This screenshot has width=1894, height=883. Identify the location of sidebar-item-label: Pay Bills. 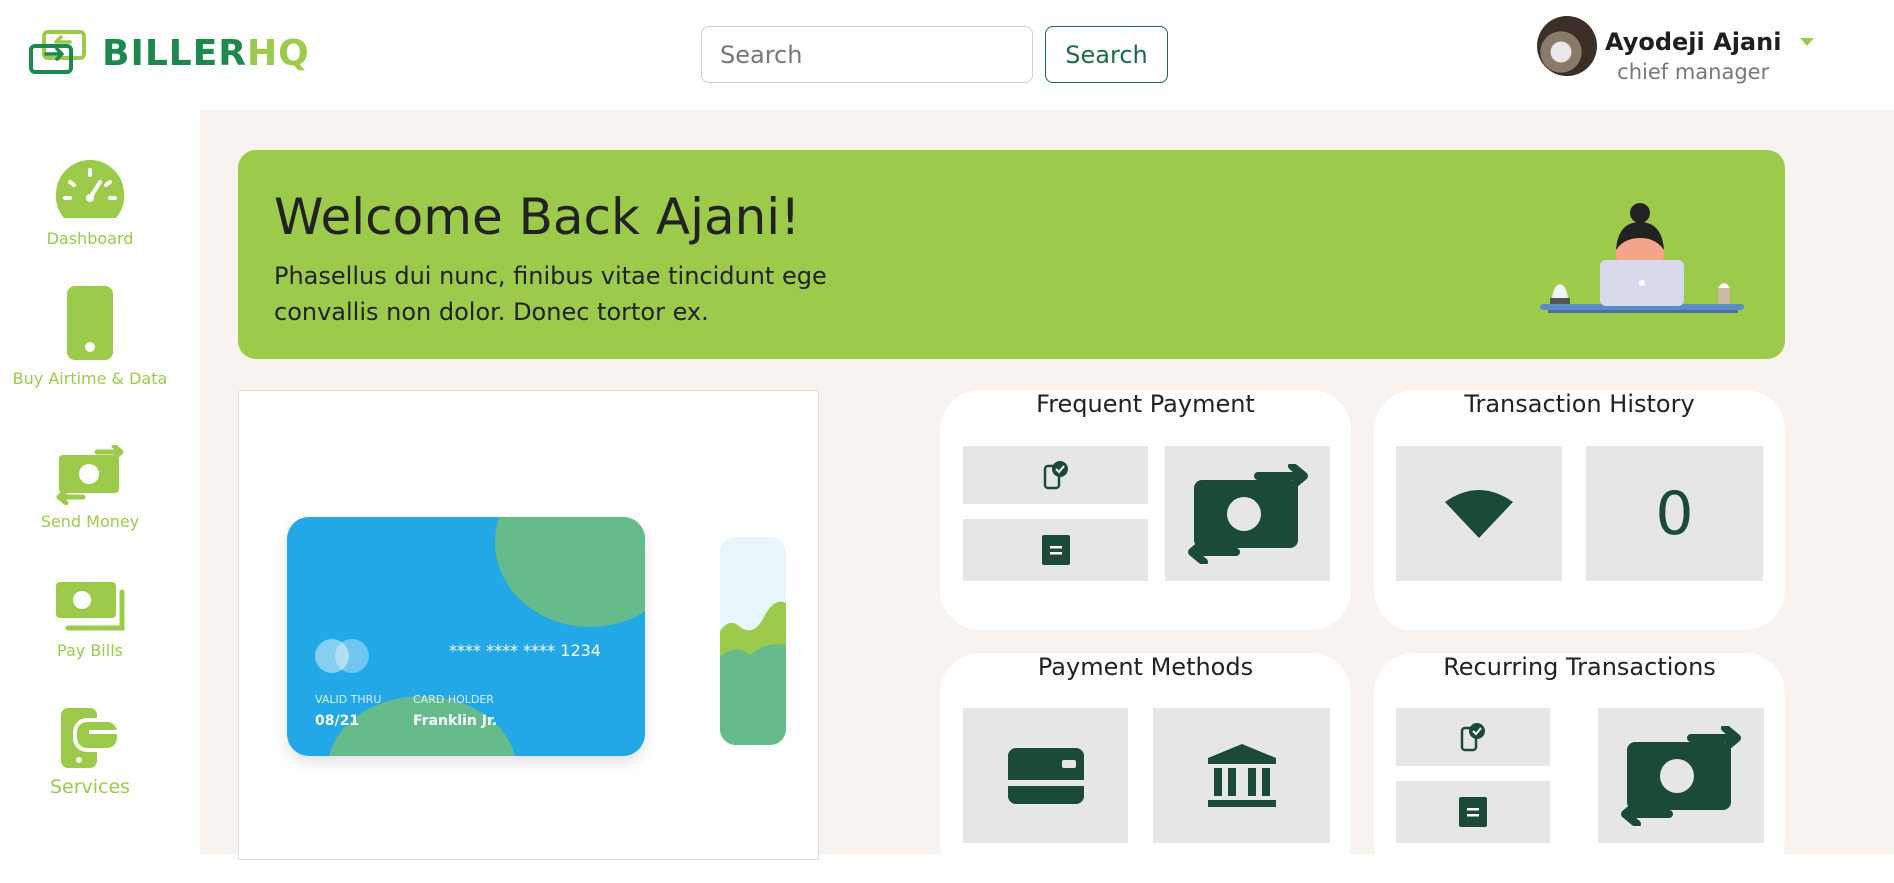
(90, 650).